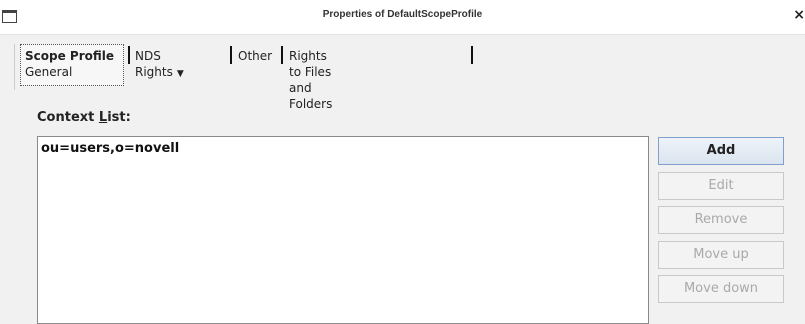 The width and height of the screenshot is (805, 324). I want to click on context-list-label-mnemonic: L, so click(103, 117).